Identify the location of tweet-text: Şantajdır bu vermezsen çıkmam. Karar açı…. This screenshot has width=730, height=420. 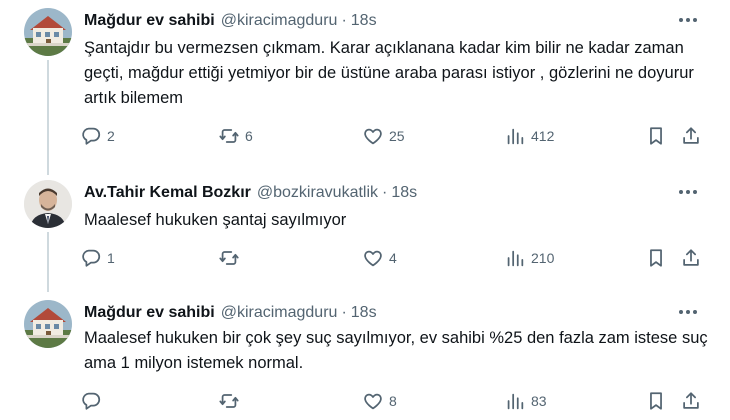
(389, 73).